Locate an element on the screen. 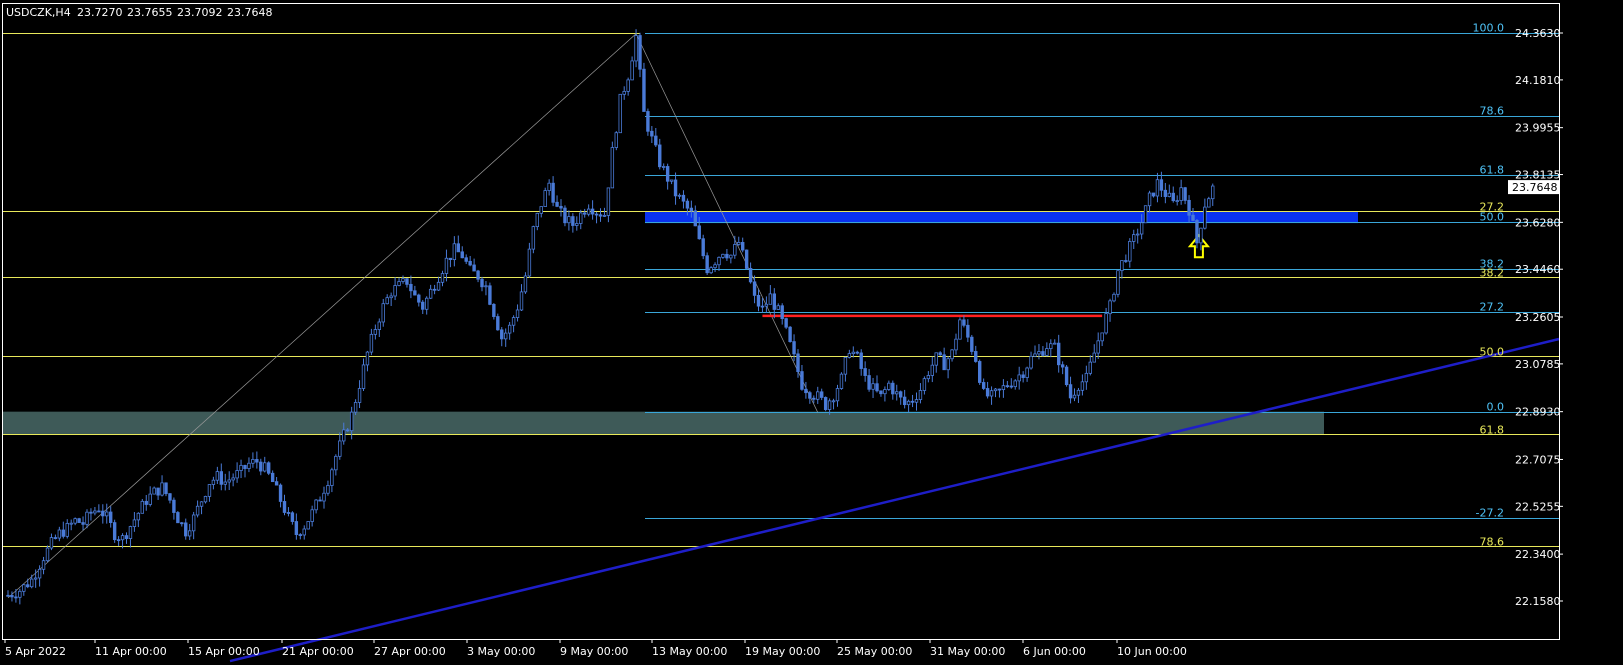 The width and height of the screenshot is (1623, 665). y-tick-label: 23.6280 is located at coordinates (1538, 222).